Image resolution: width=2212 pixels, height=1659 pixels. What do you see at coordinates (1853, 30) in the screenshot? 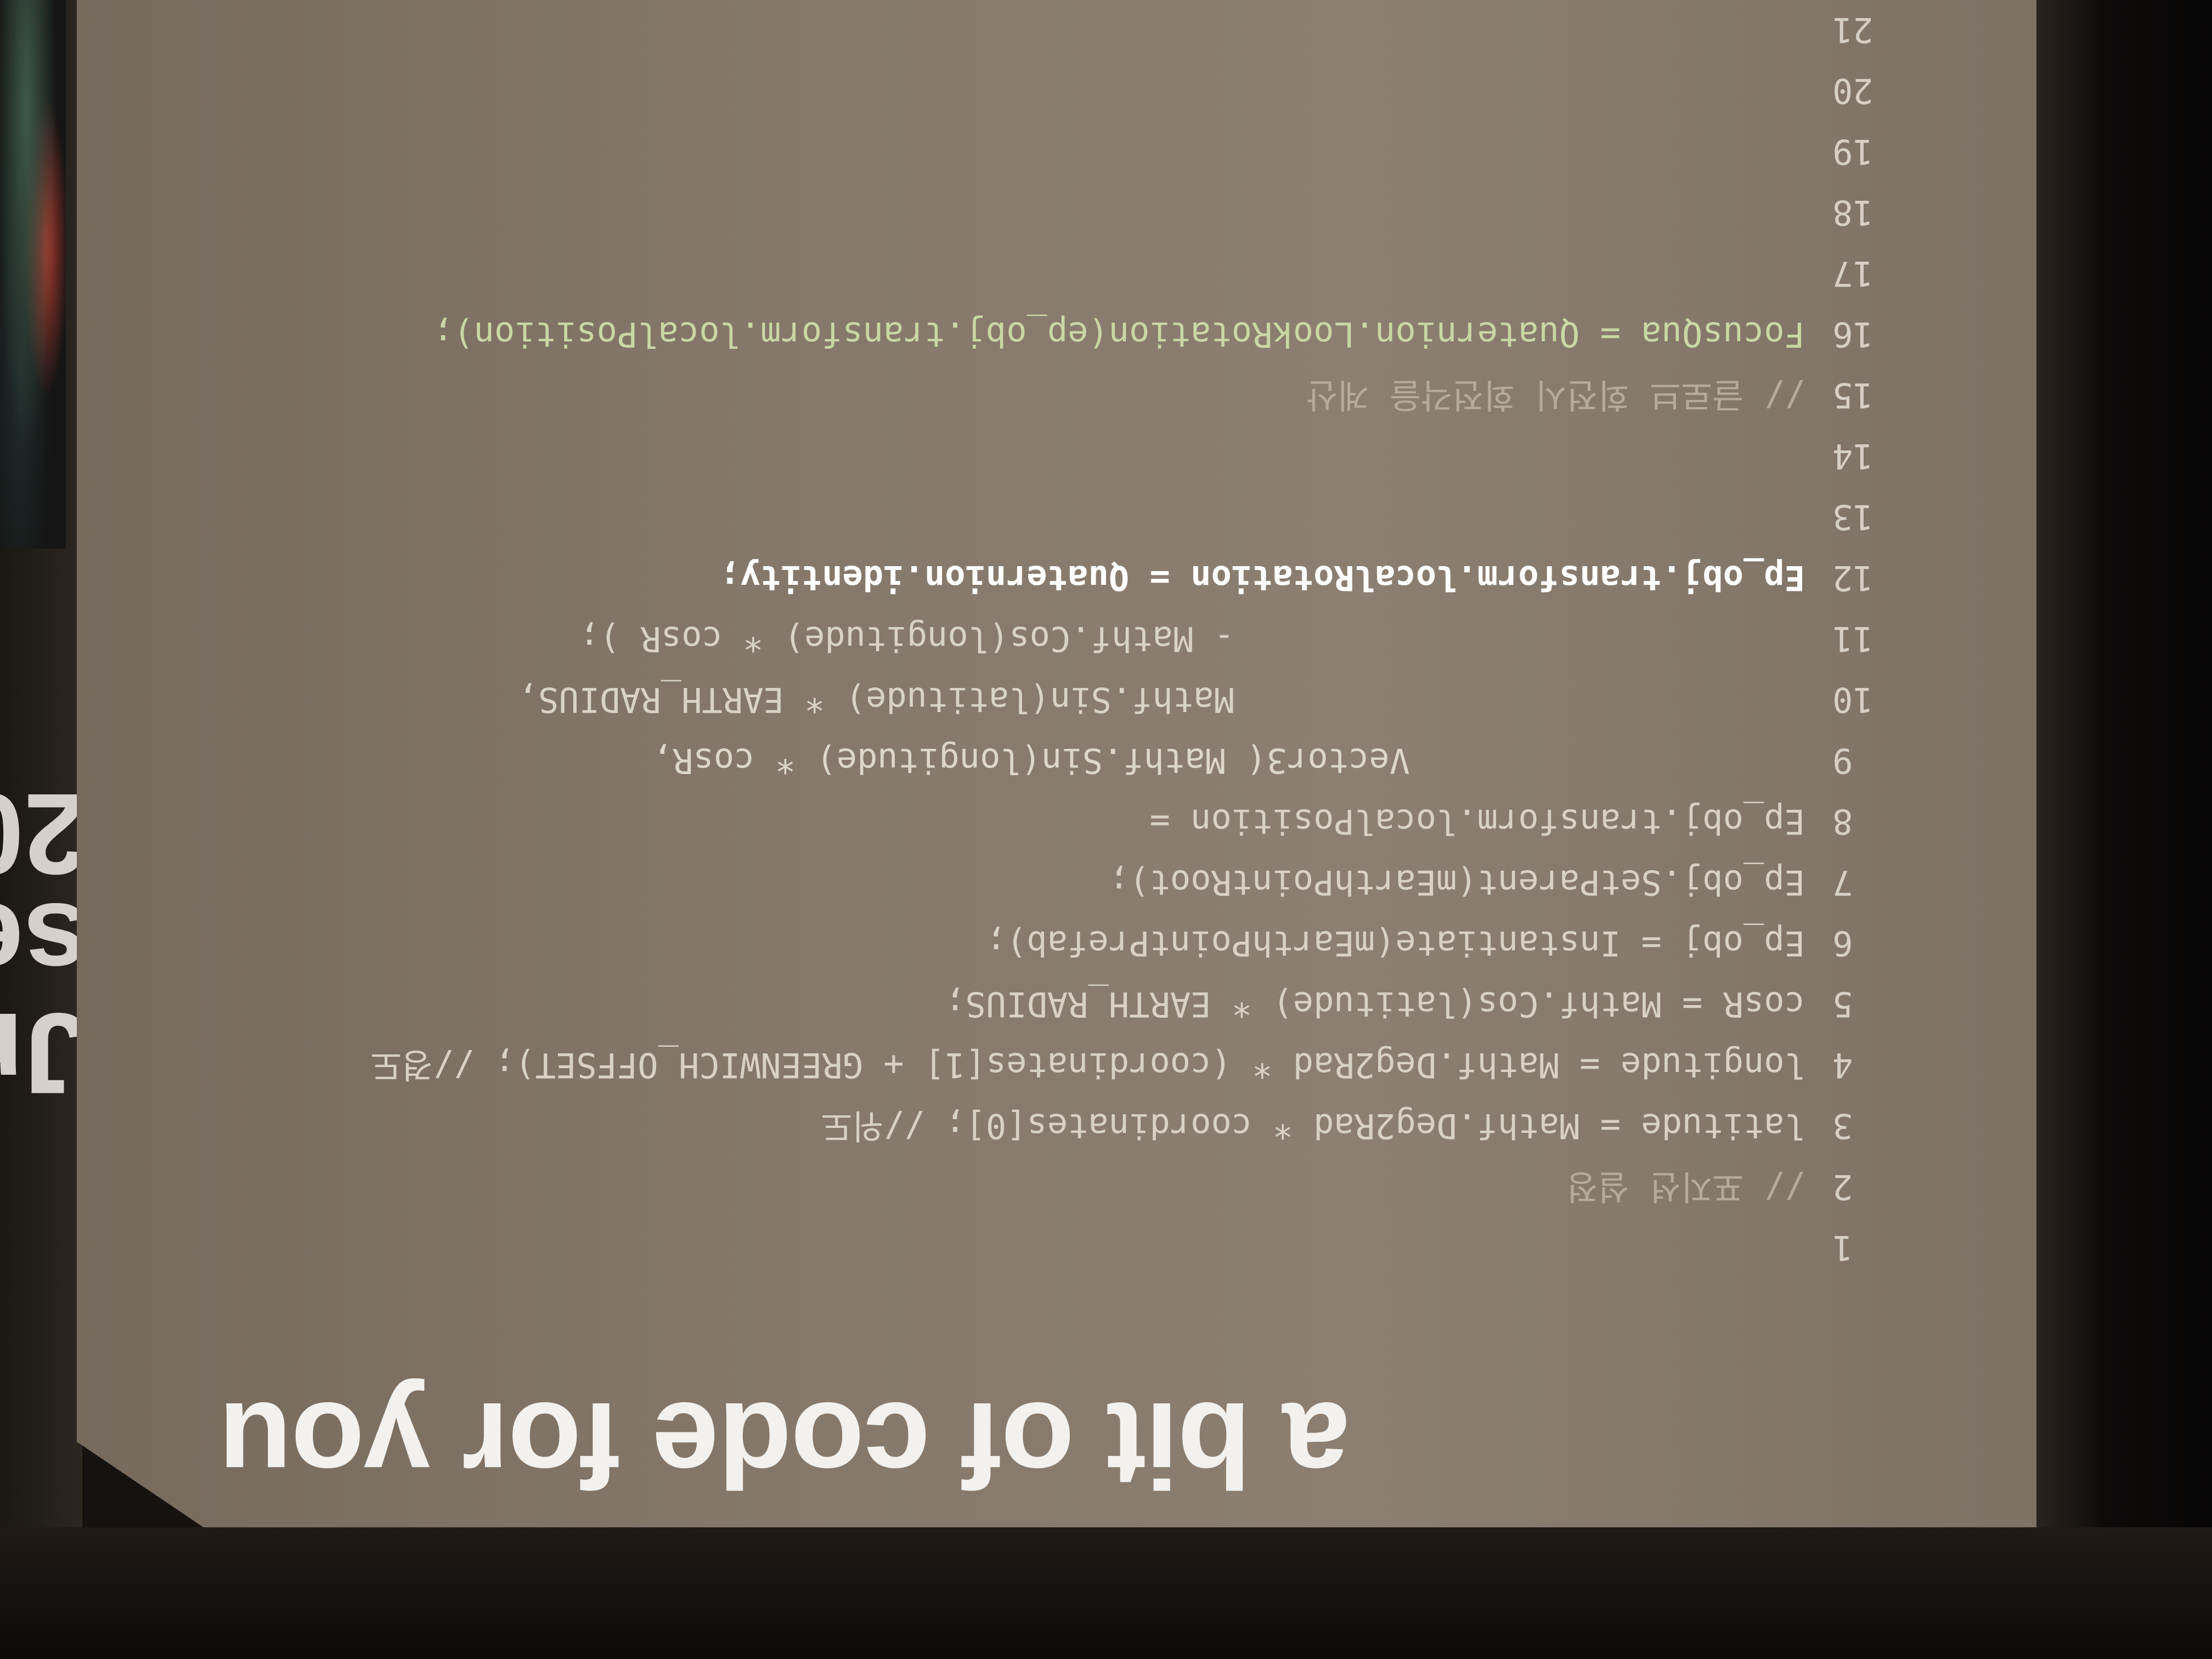
I see `line-number: 21` at bounding box center [1853, 30].